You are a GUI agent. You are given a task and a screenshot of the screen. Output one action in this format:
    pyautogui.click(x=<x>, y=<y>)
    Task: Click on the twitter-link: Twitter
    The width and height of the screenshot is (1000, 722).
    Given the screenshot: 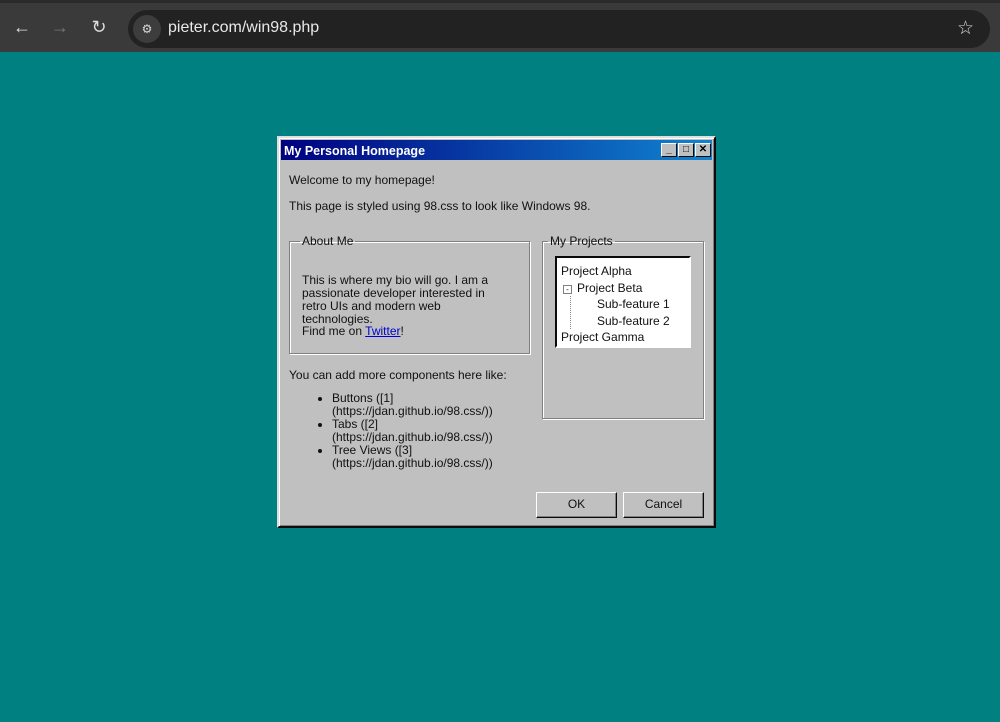 What is the action you would take?
    pyautogui.click(x=382, y=331)
    